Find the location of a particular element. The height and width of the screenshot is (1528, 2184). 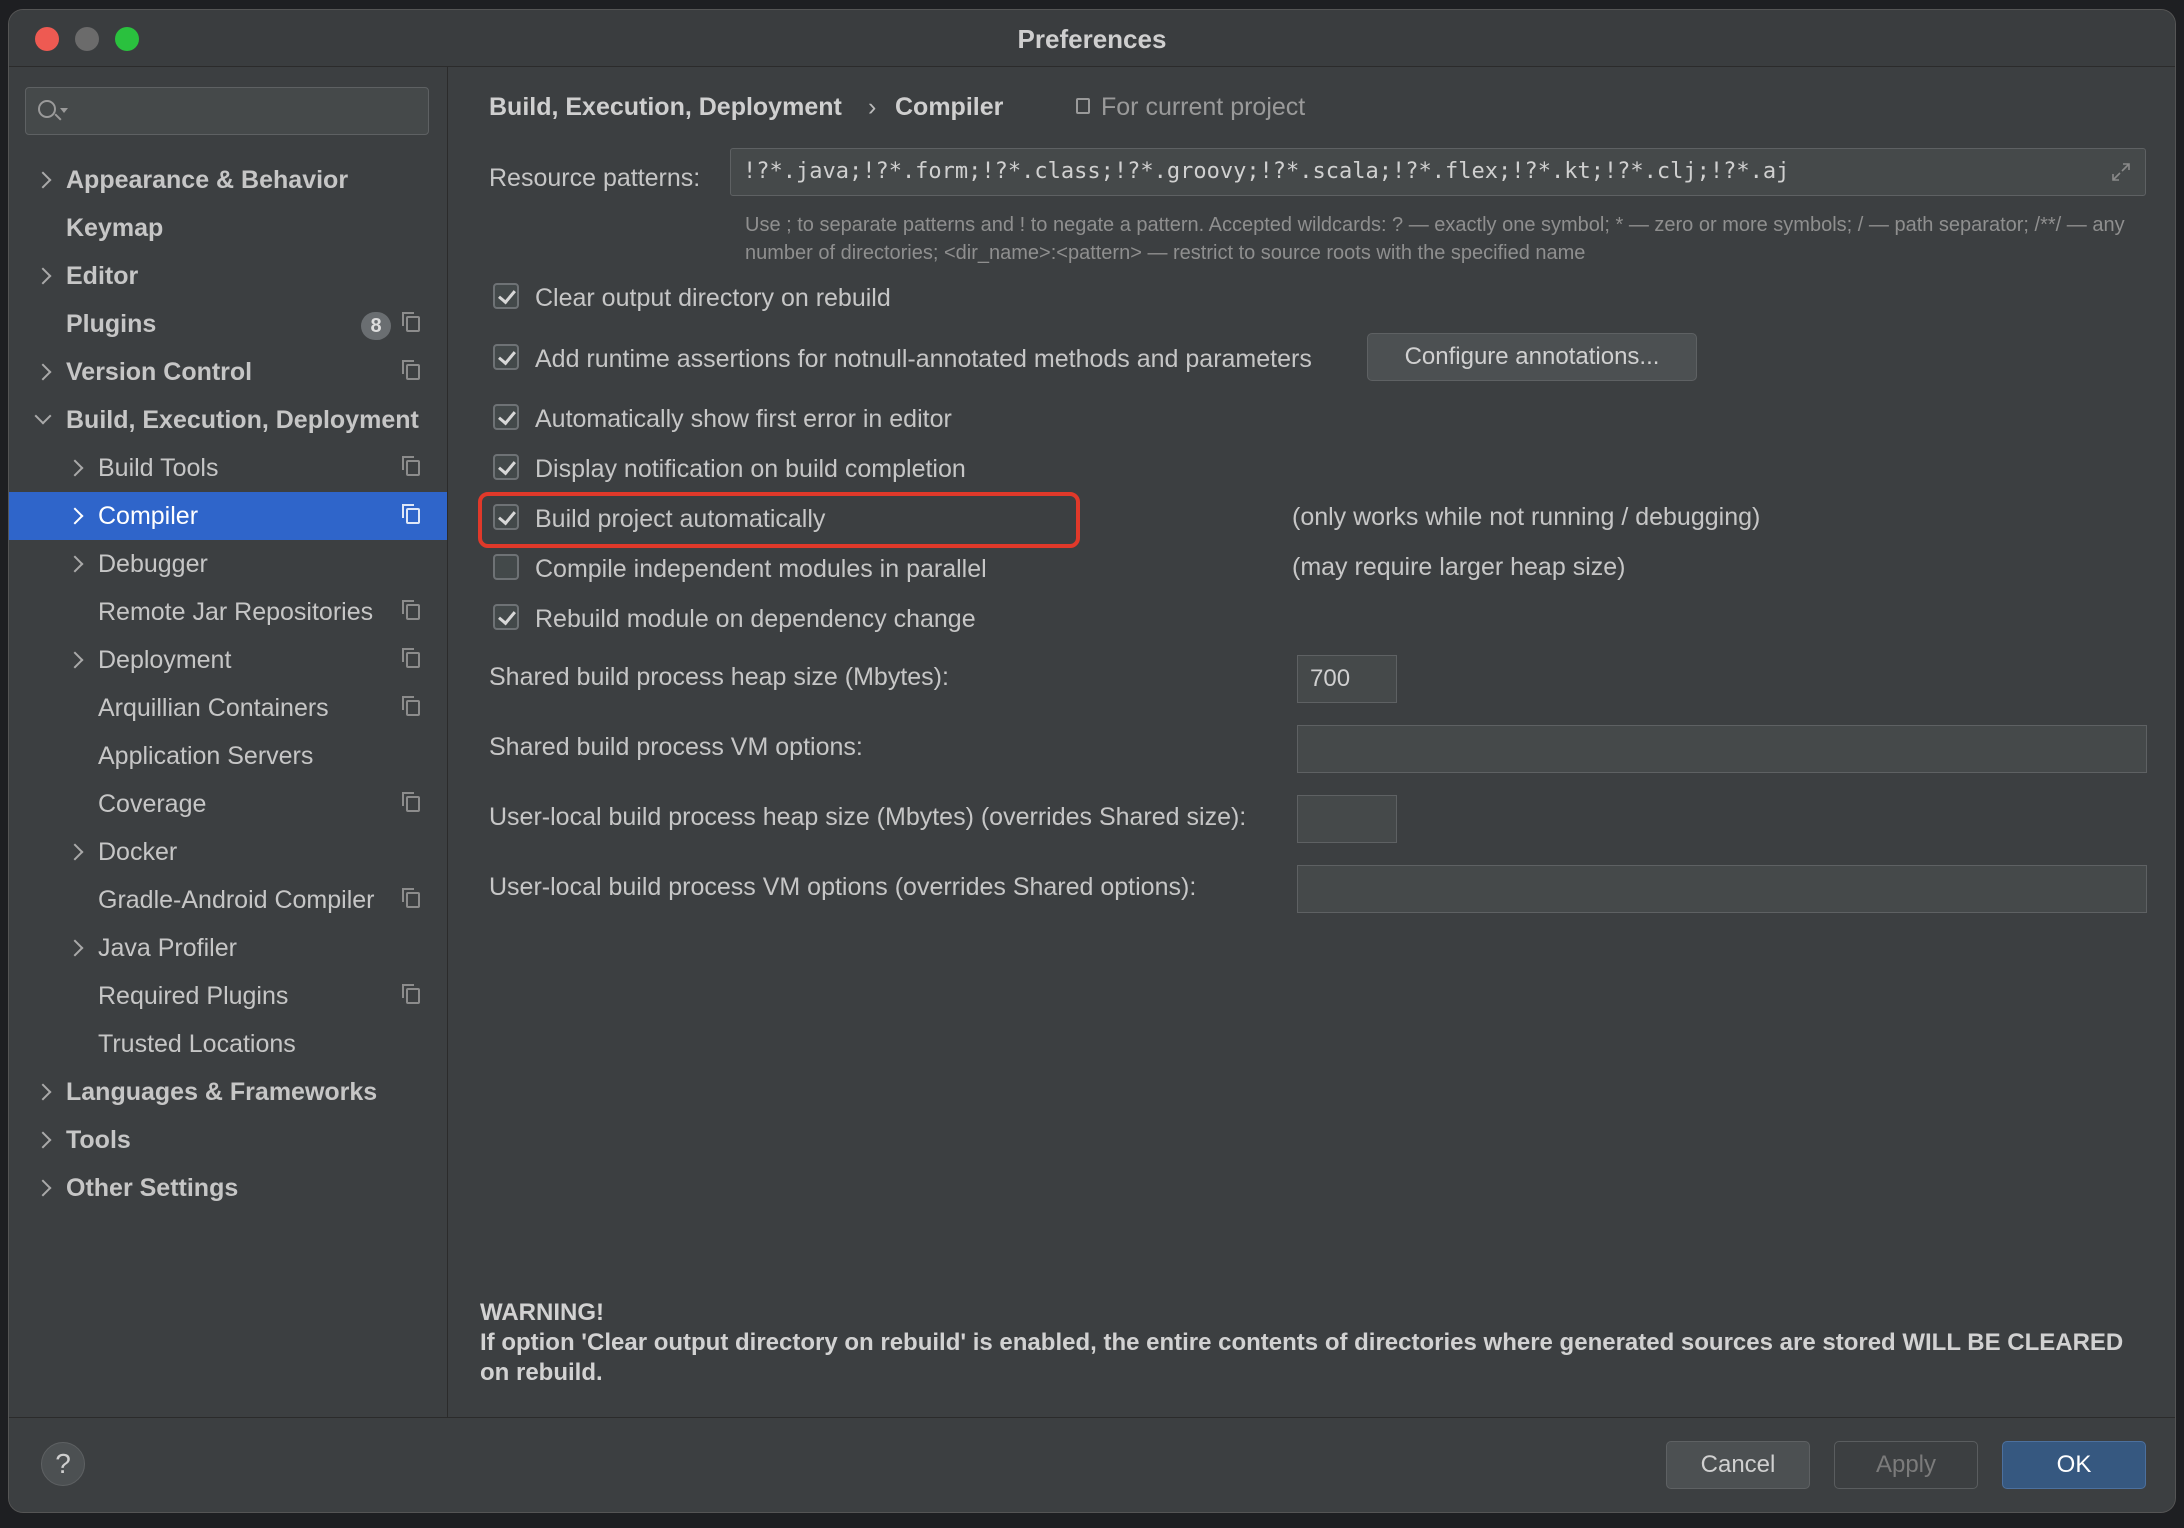

parallel-compile-label: Compile independent modules in parallel is located at coordinates (761, 569).